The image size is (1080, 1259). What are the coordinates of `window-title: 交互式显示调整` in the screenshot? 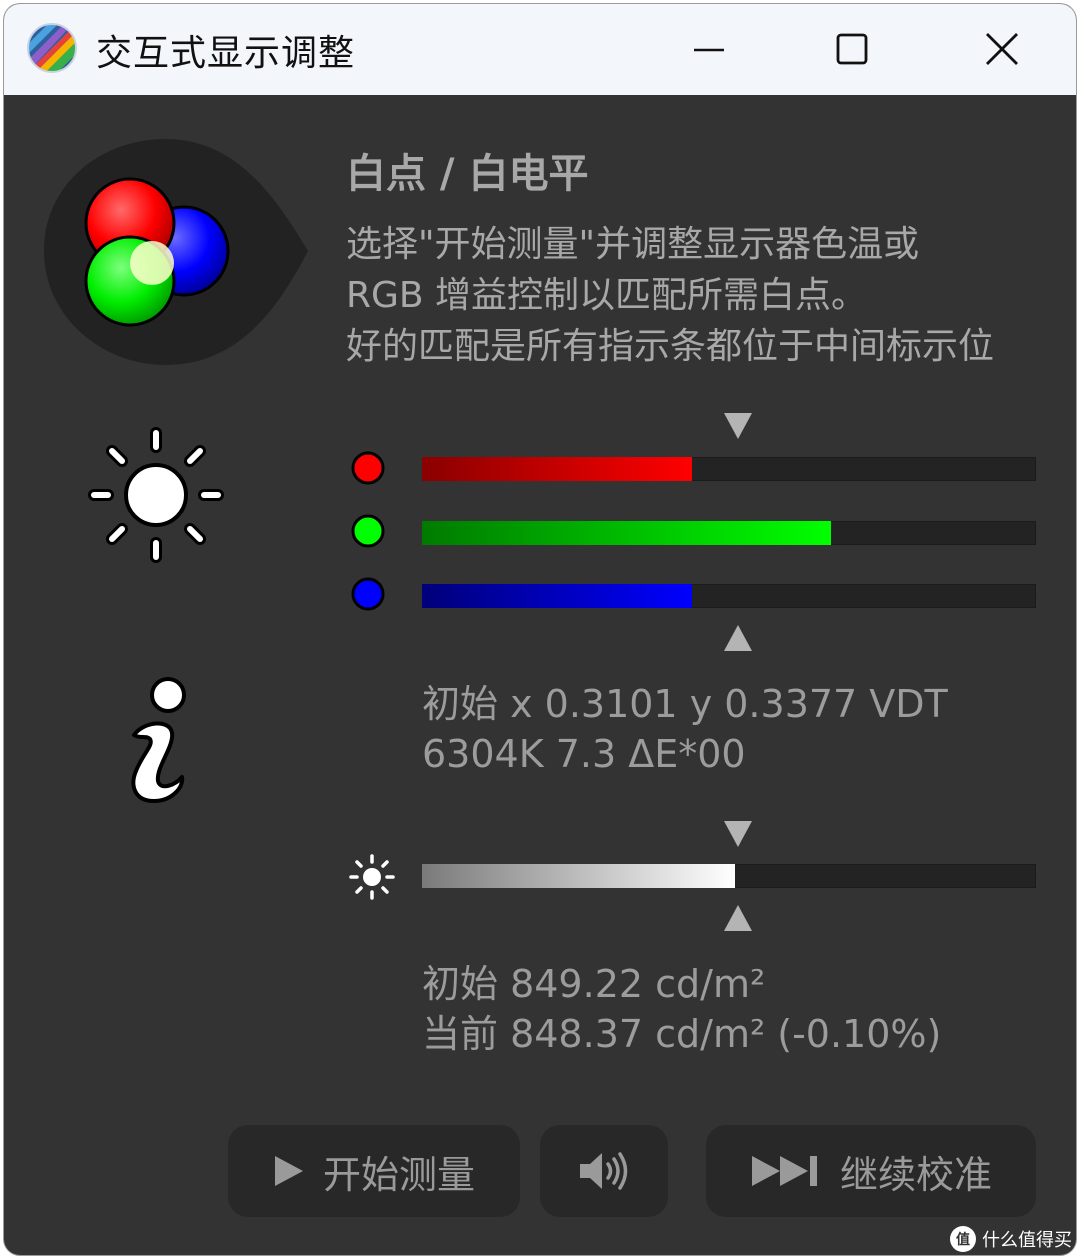 It's located at (226, 53).